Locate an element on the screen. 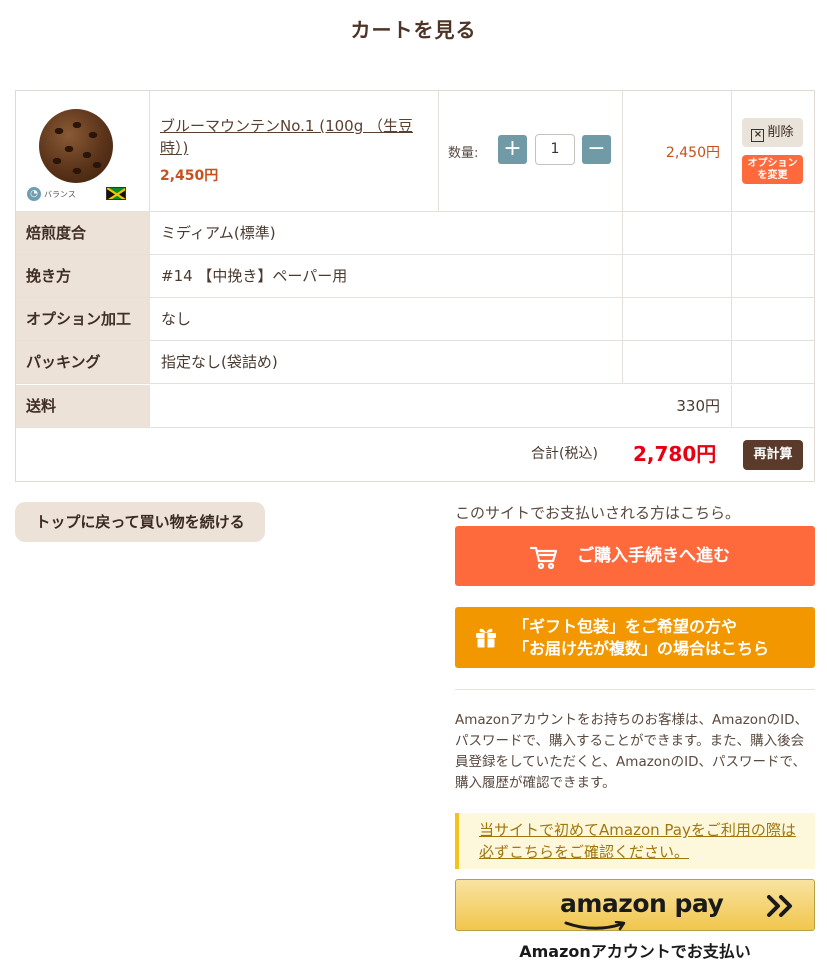  amazon-notice-link: 当サイトで初めてAmazon Payをご利用の際は必ずこちらをご確認ください。 is located at coordinates (644, 841).